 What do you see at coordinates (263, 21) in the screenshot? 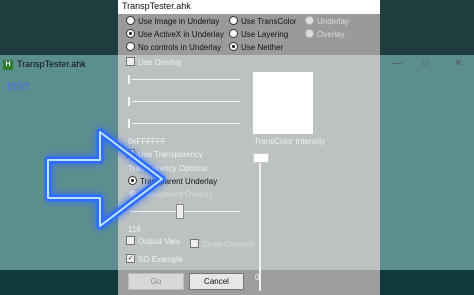
I see `radio-use-transcolor: Use TransColor` at bounding box center [263, 21].